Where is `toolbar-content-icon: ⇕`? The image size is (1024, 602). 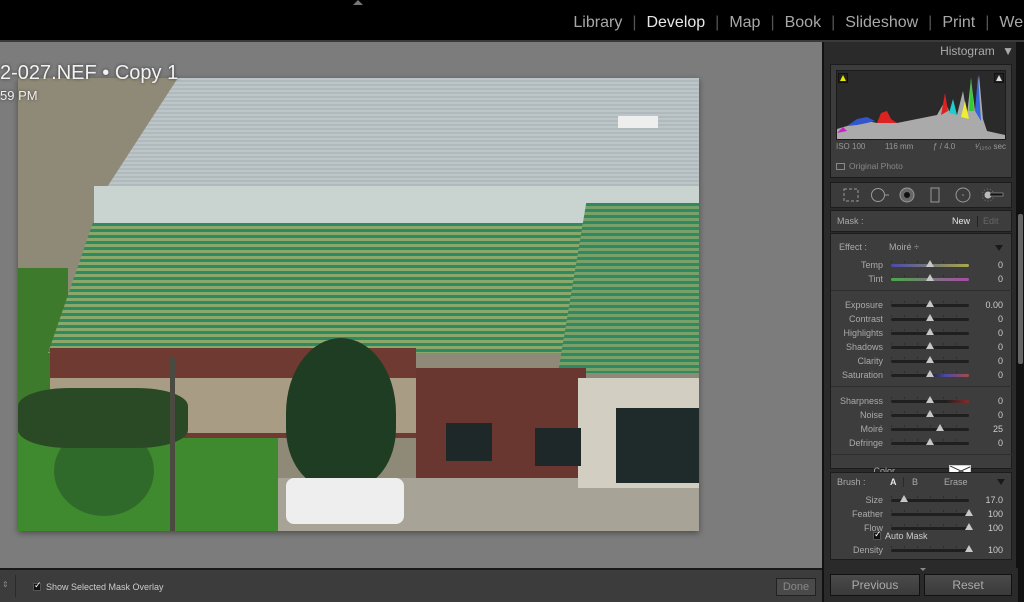 toolbar-content-icon: ⇕ is located at coordinates (5, 584).